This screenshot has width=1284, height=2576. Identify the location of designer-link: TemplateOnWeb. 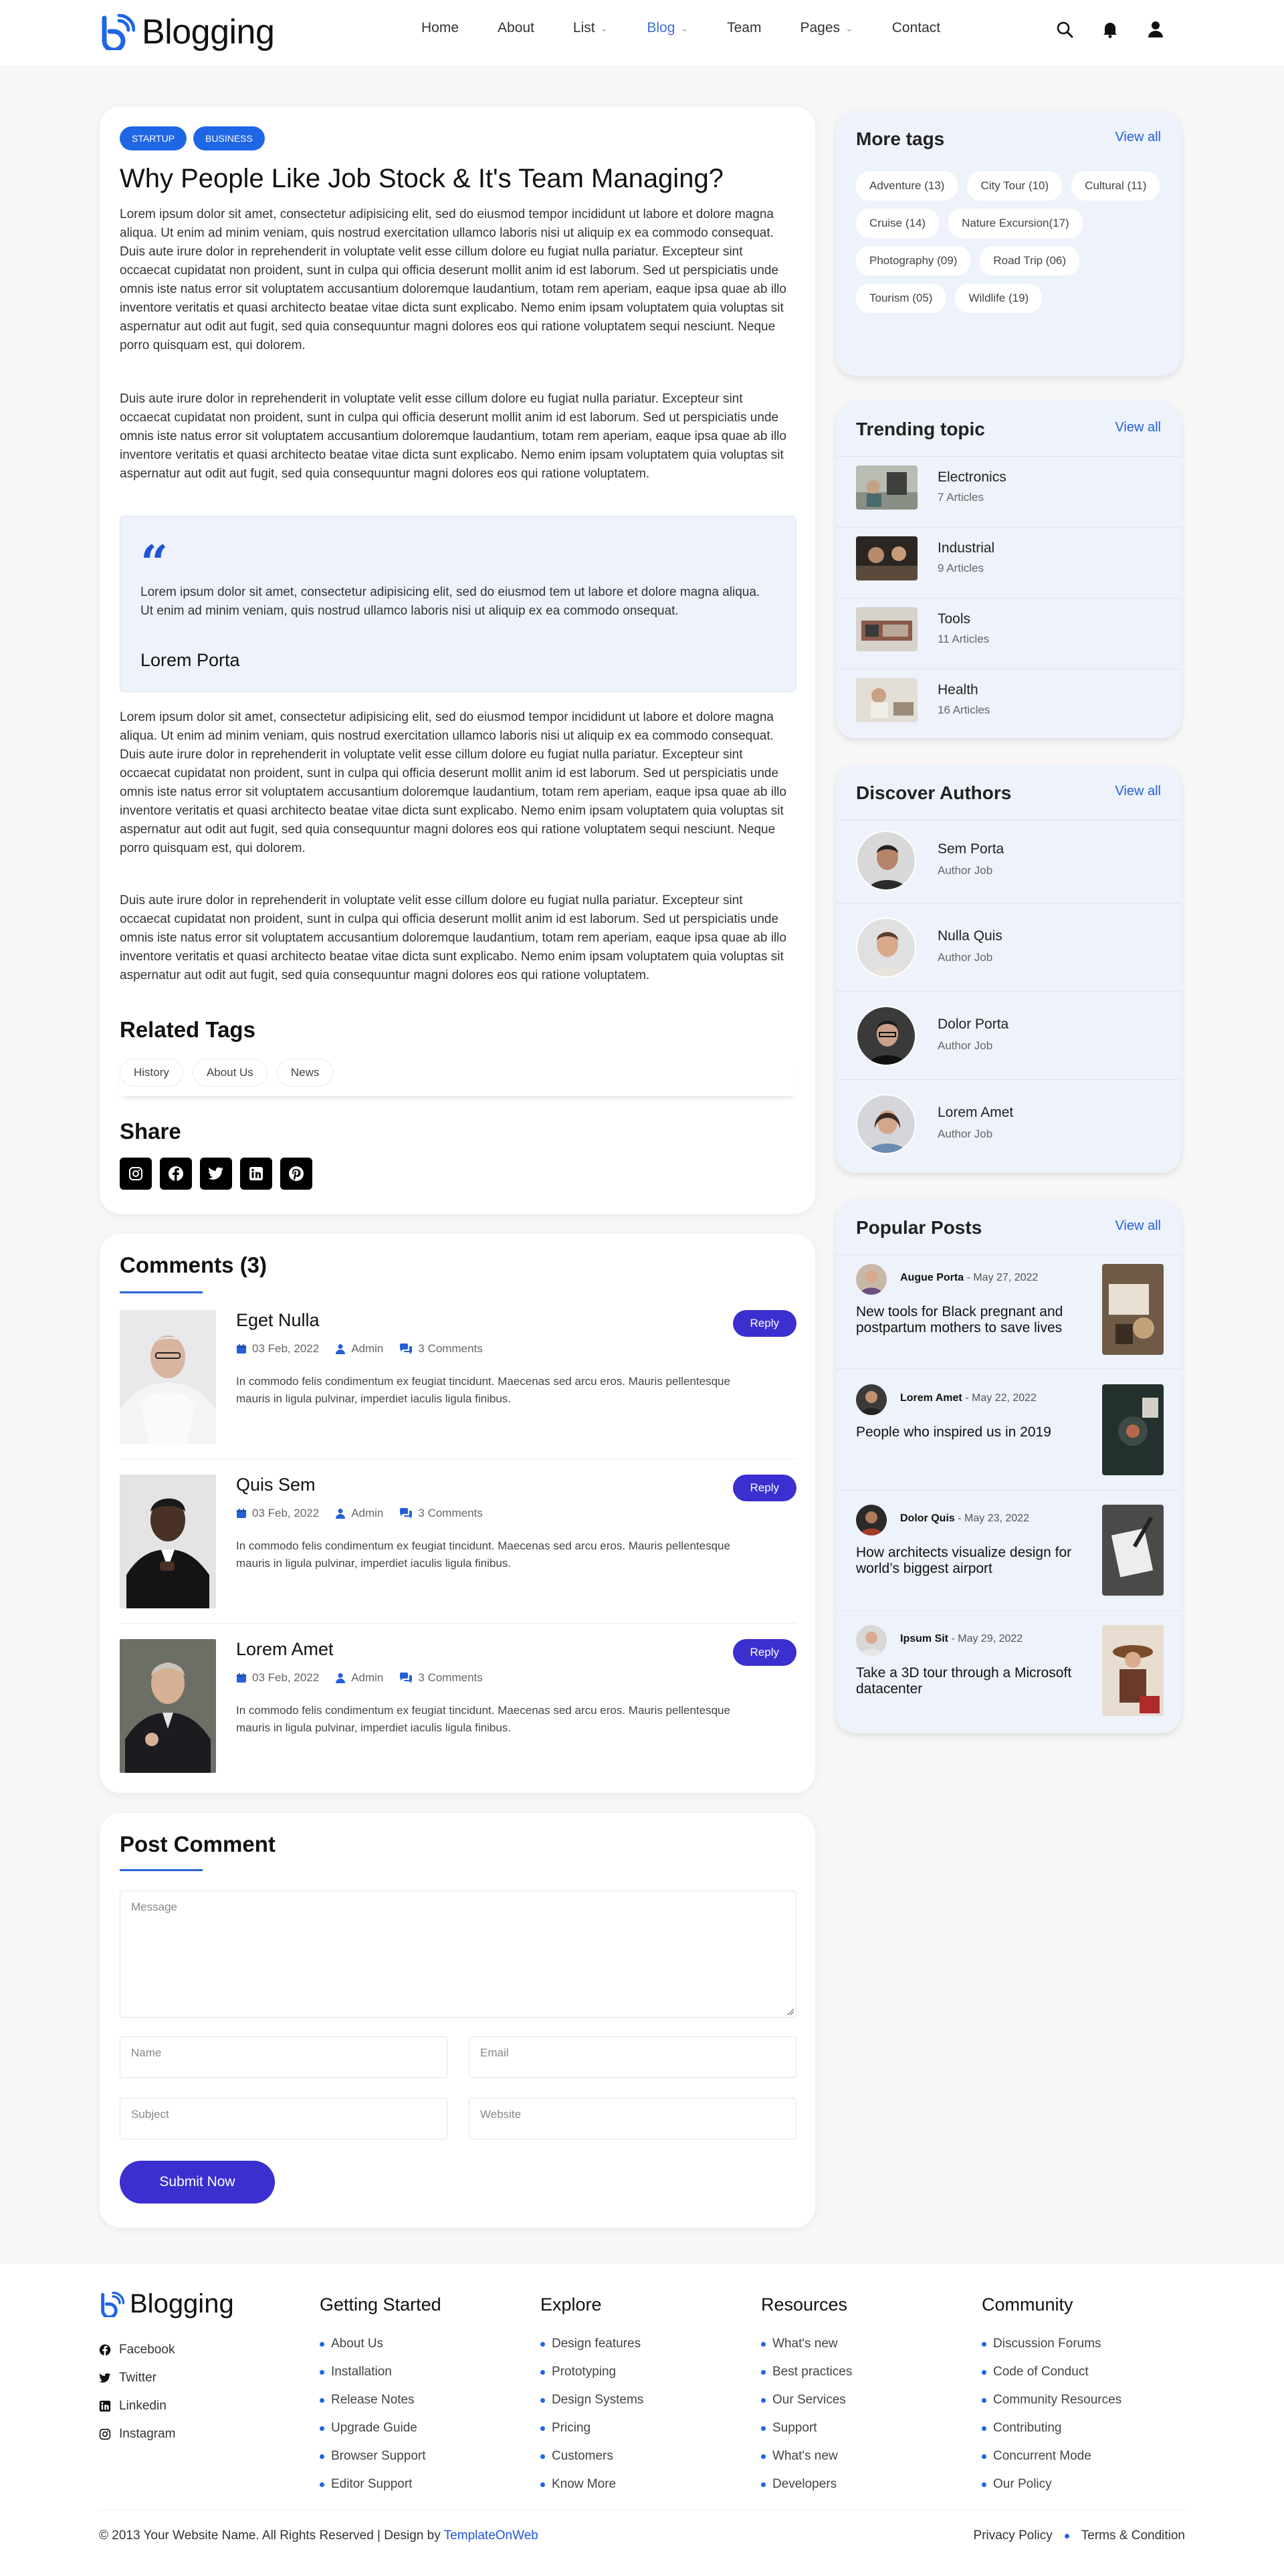
(491, 2536).